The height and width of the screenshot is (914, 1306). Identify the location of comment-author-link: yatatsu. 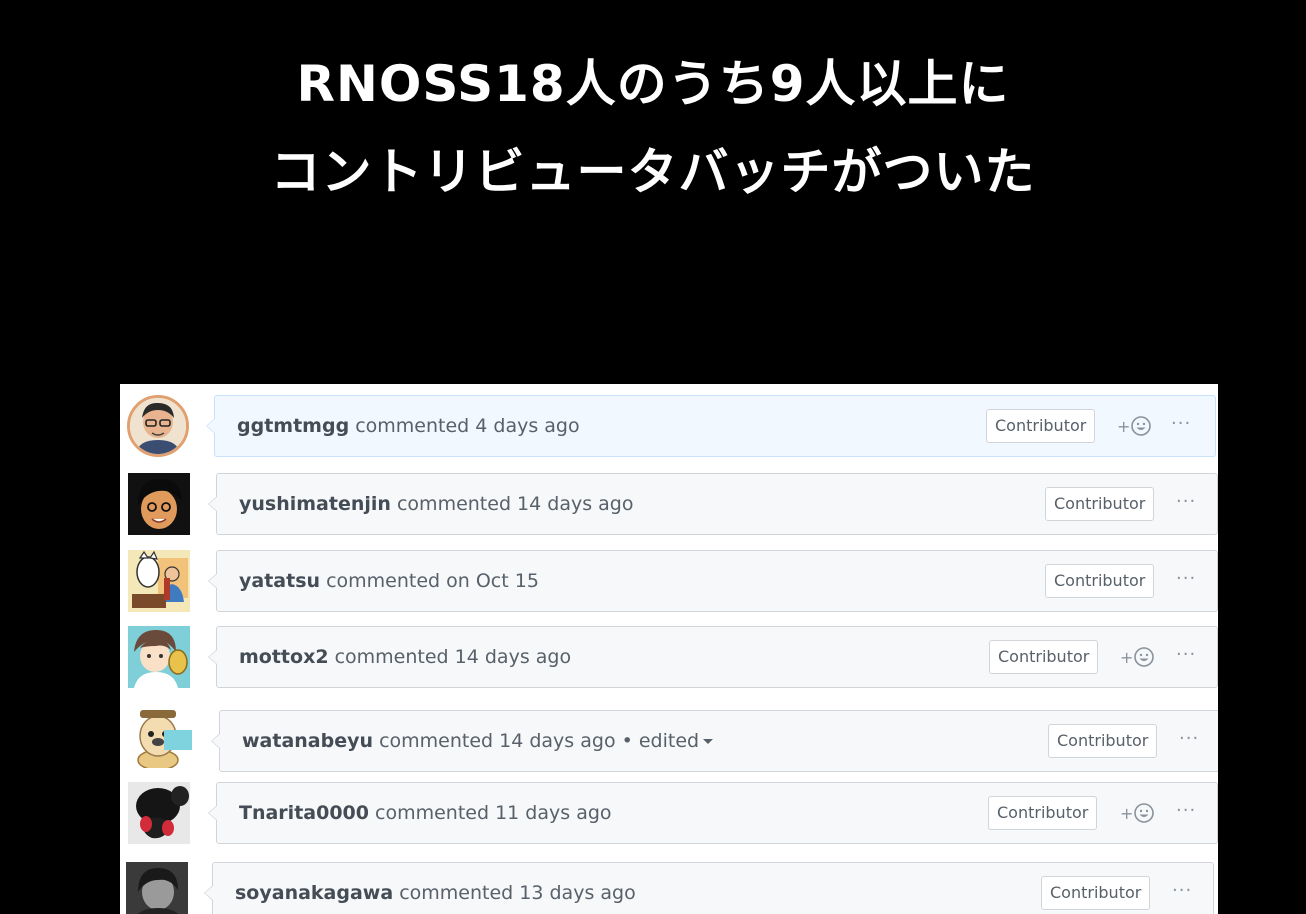
(279, 581).